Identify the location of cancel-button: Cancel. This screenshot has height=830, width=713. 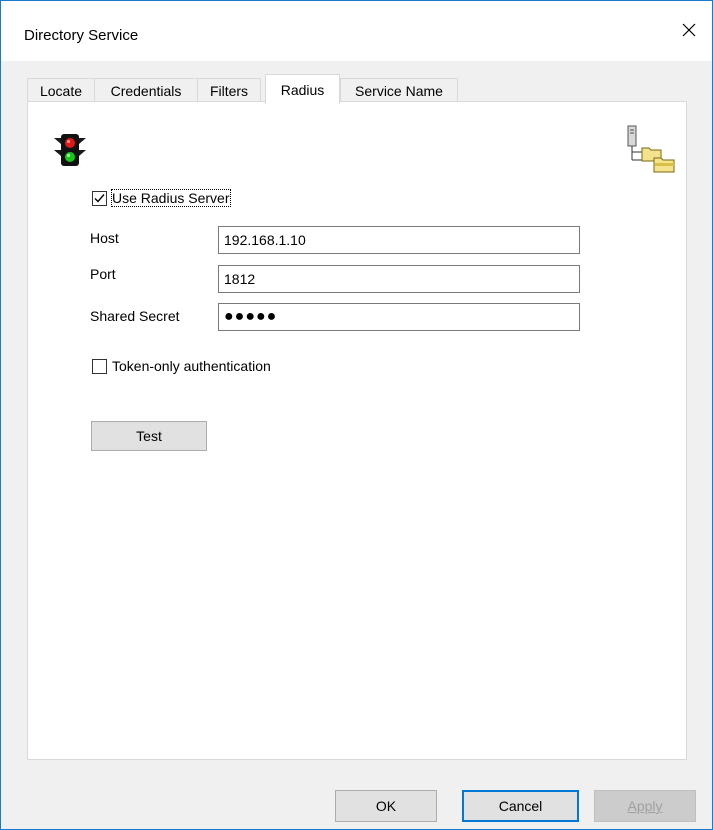
(520, 806).